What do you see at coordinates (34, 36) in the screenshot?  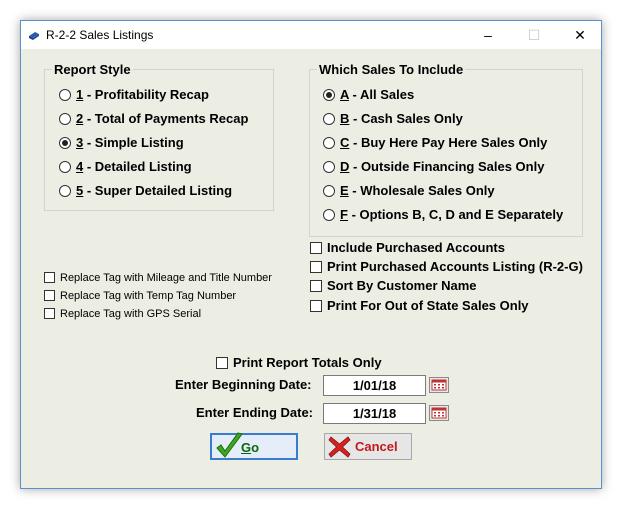 I see `app-icon` at bounding box center [34, 36].